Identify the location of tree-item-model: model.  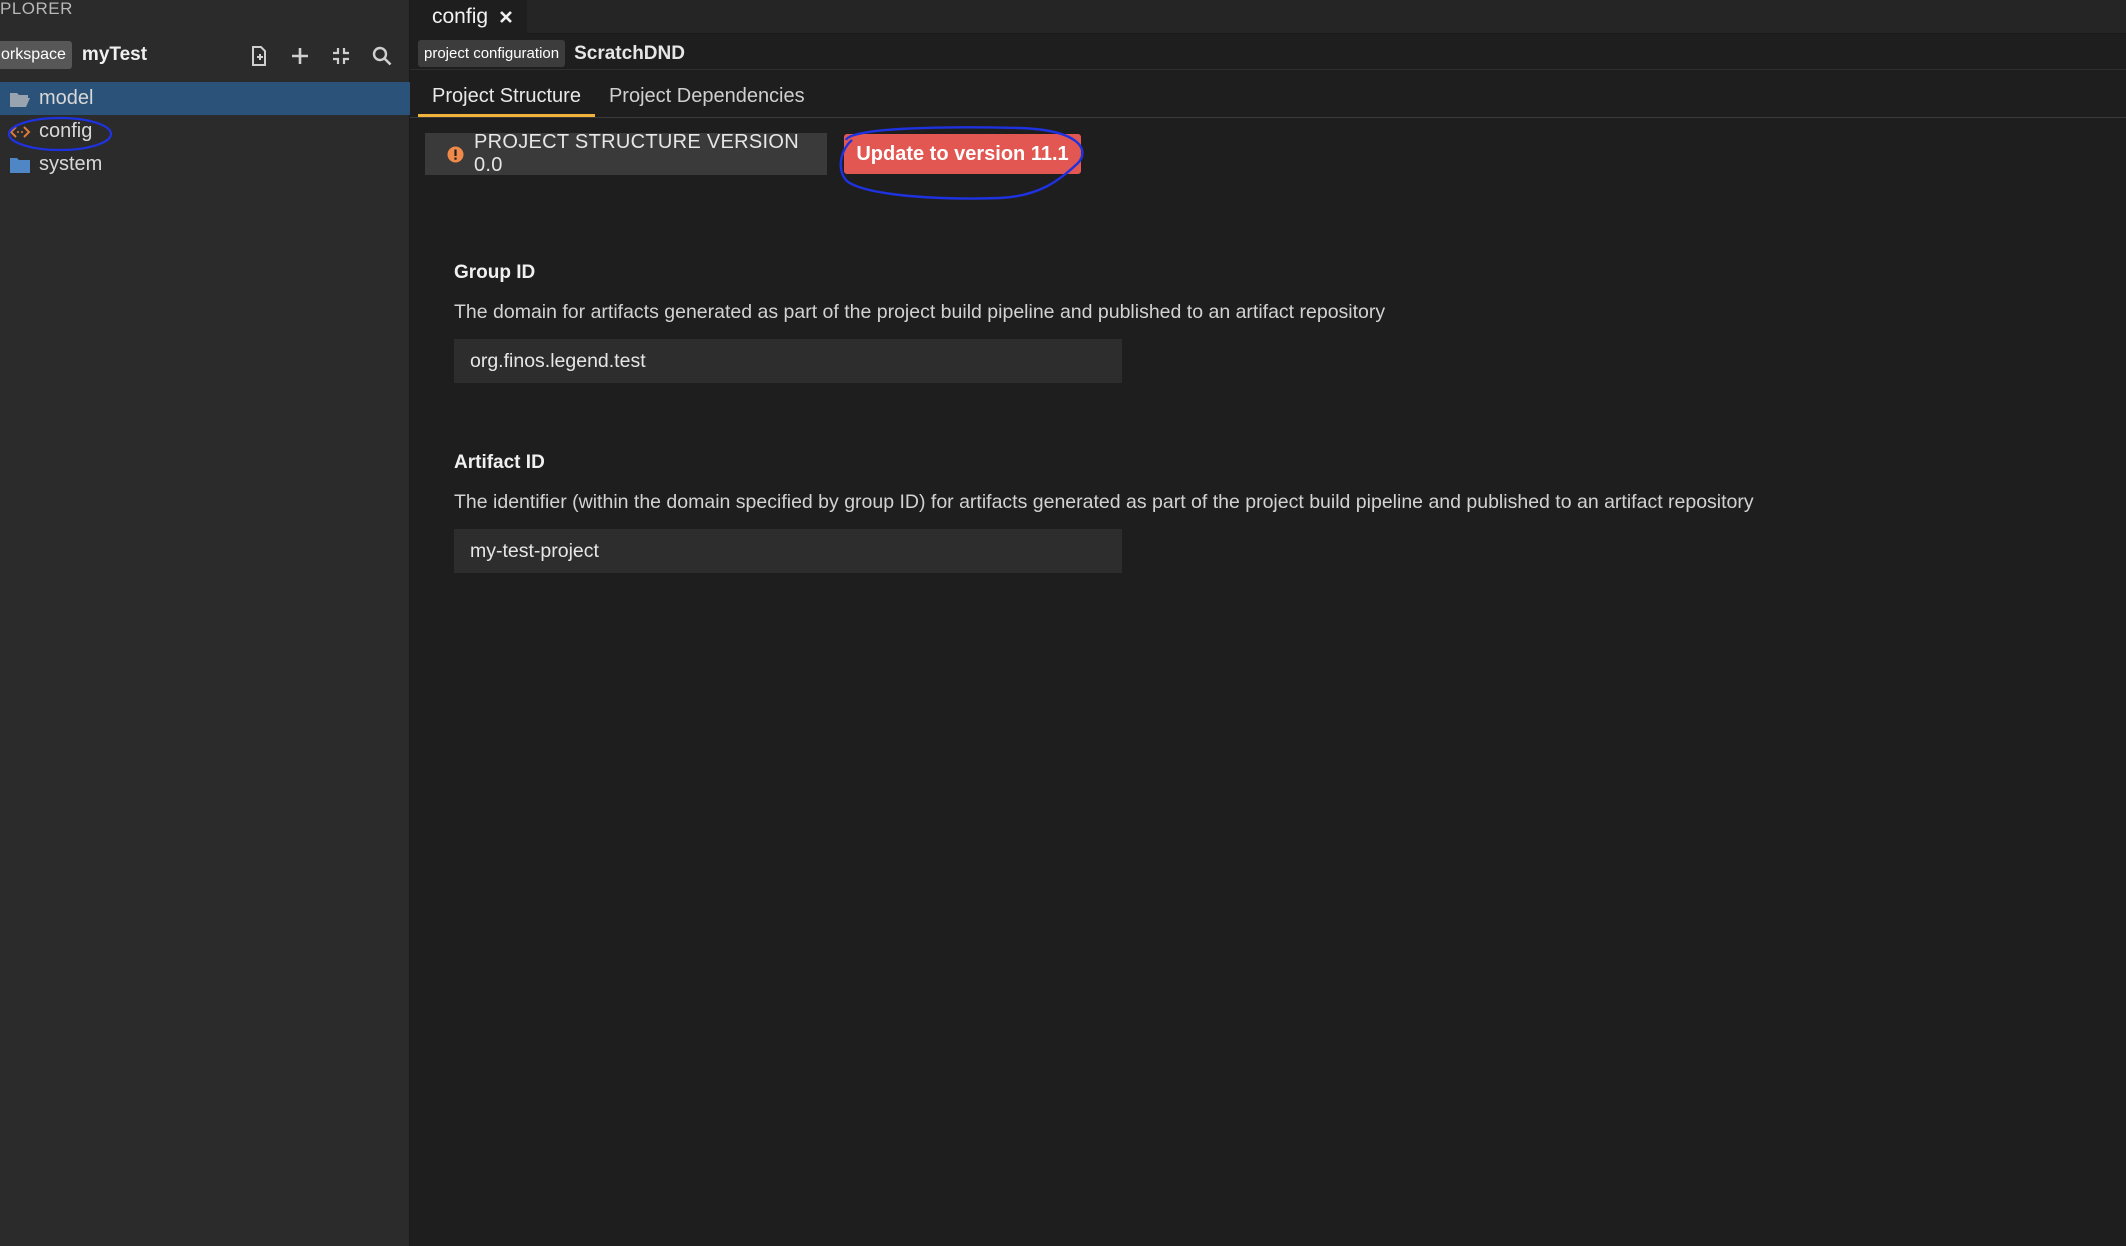
(205, 98).